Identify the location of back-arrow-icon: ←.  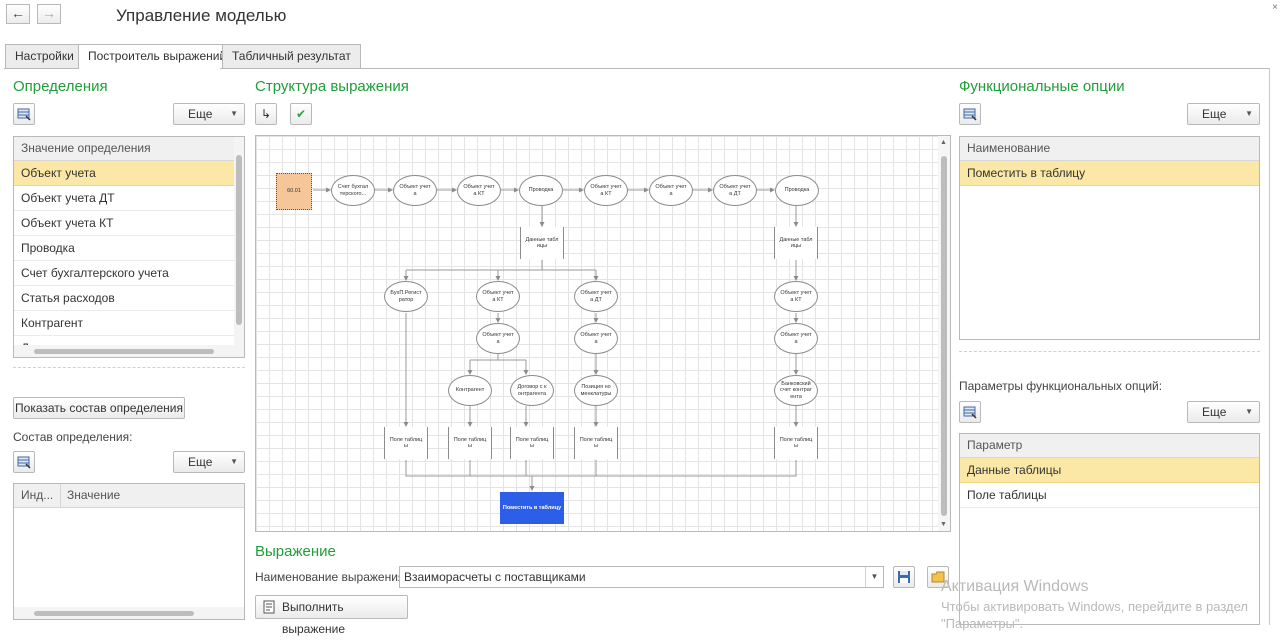
(18, 13).